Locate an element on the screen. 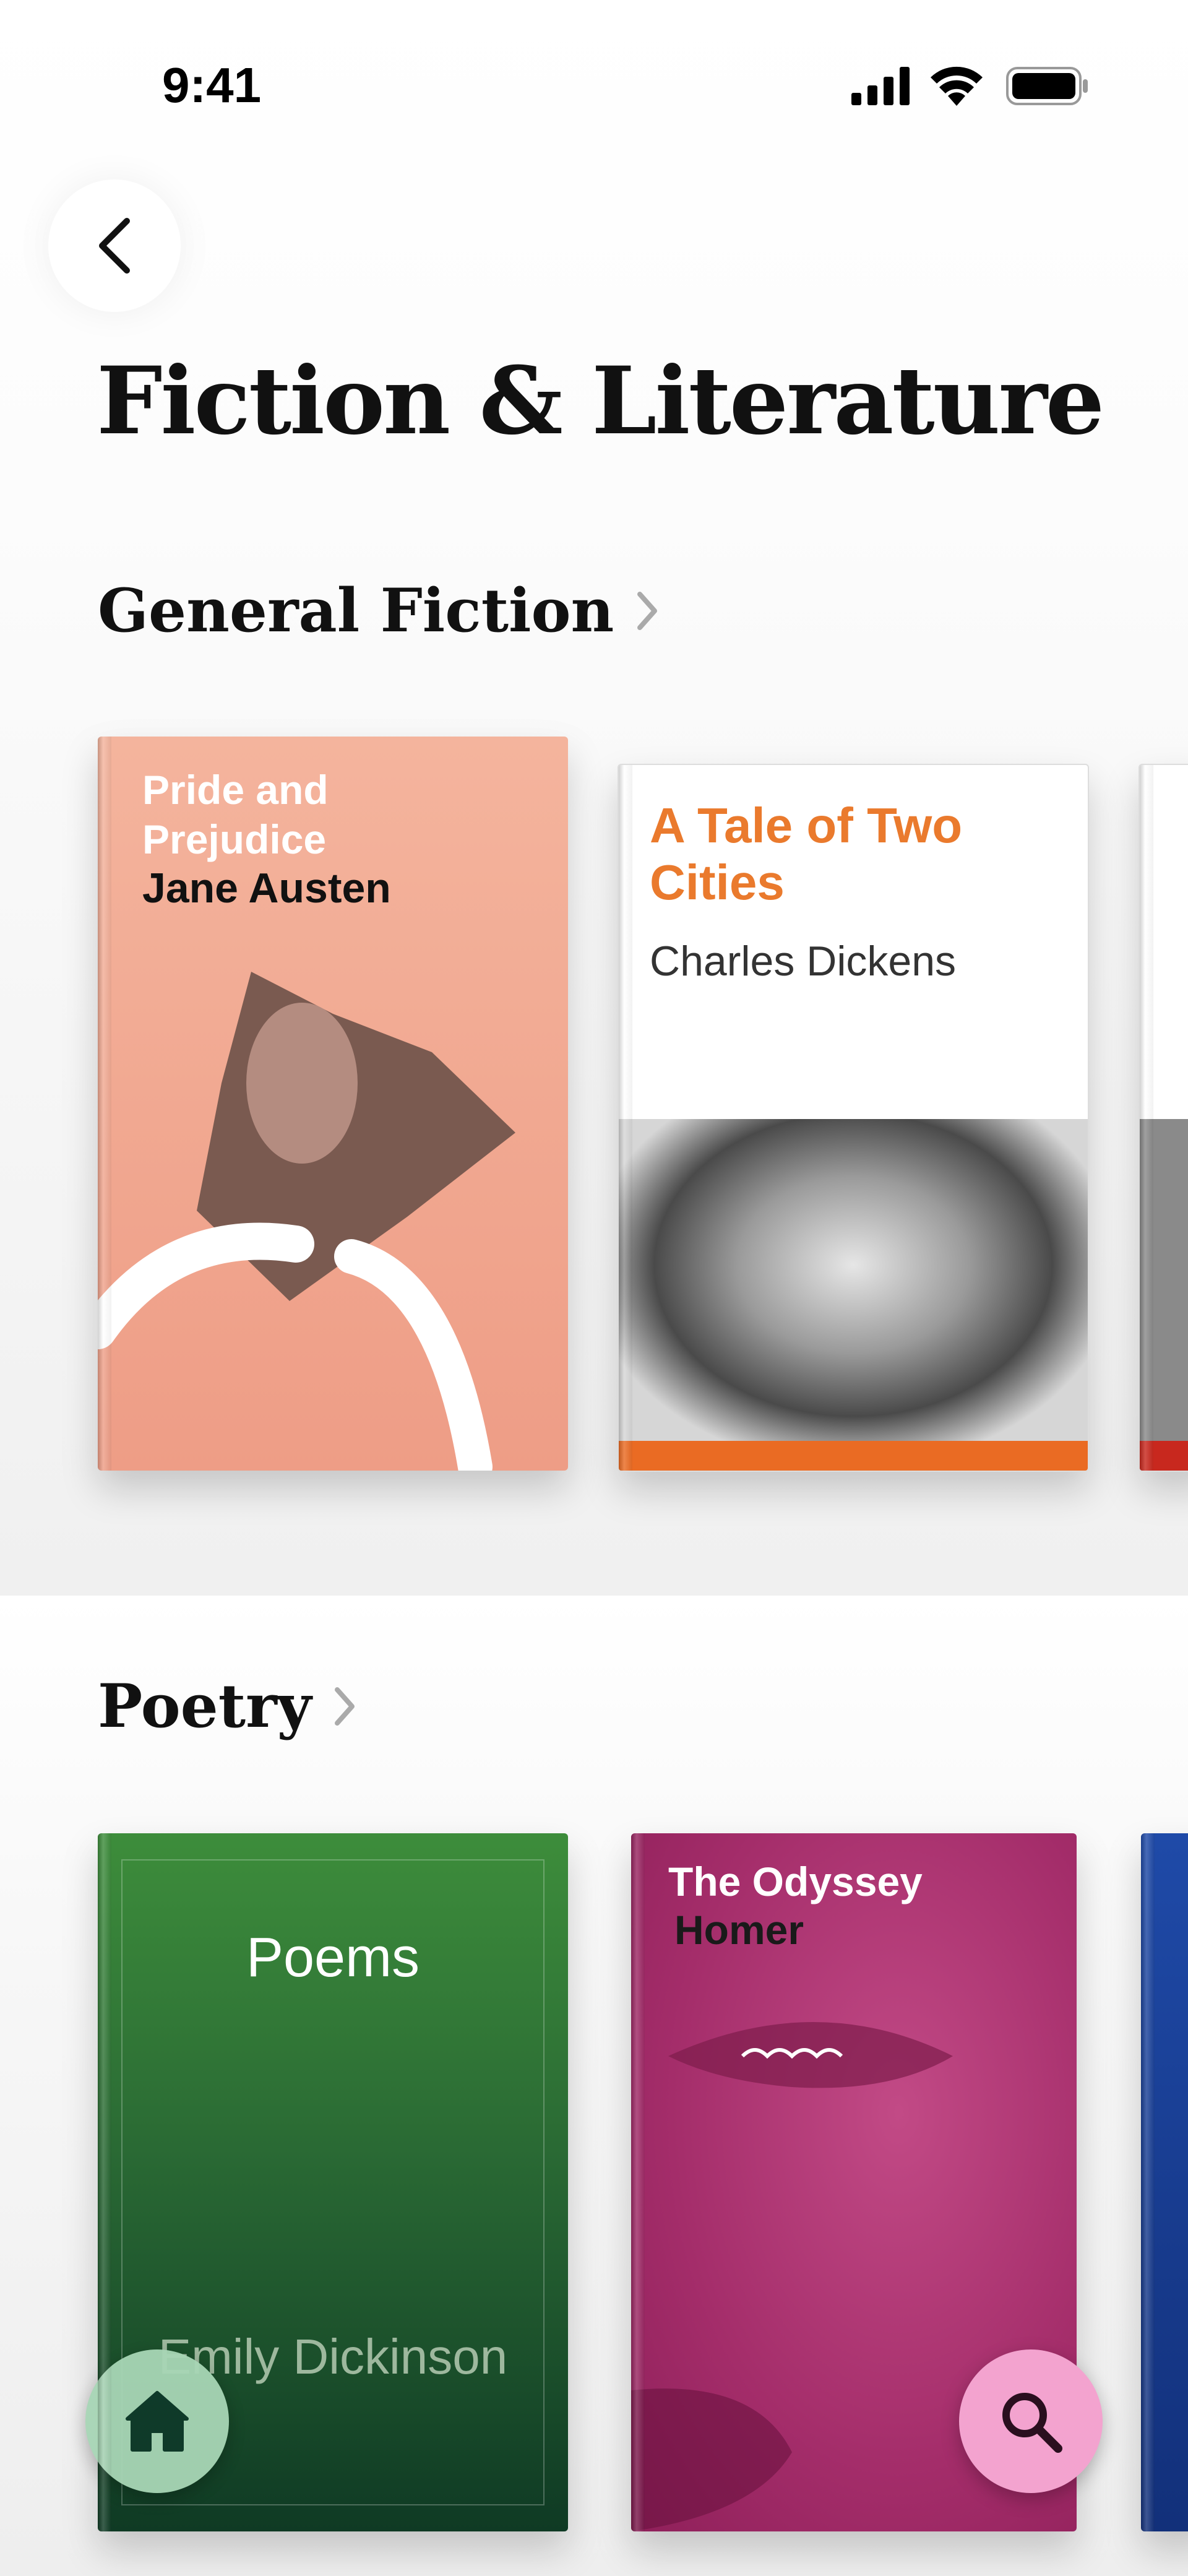 This screenshot has width=1188, height=2576. author-portrait-image is located at coordinates (853, 1281).